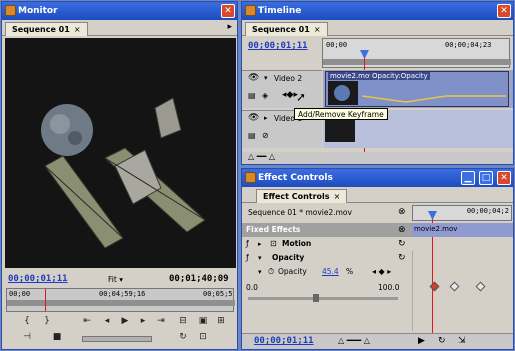  What do you see at coordinates (266, 118) in the screenshot?
I see `collapse-triangle-icon: ▸` at bounding box center [266, 118].